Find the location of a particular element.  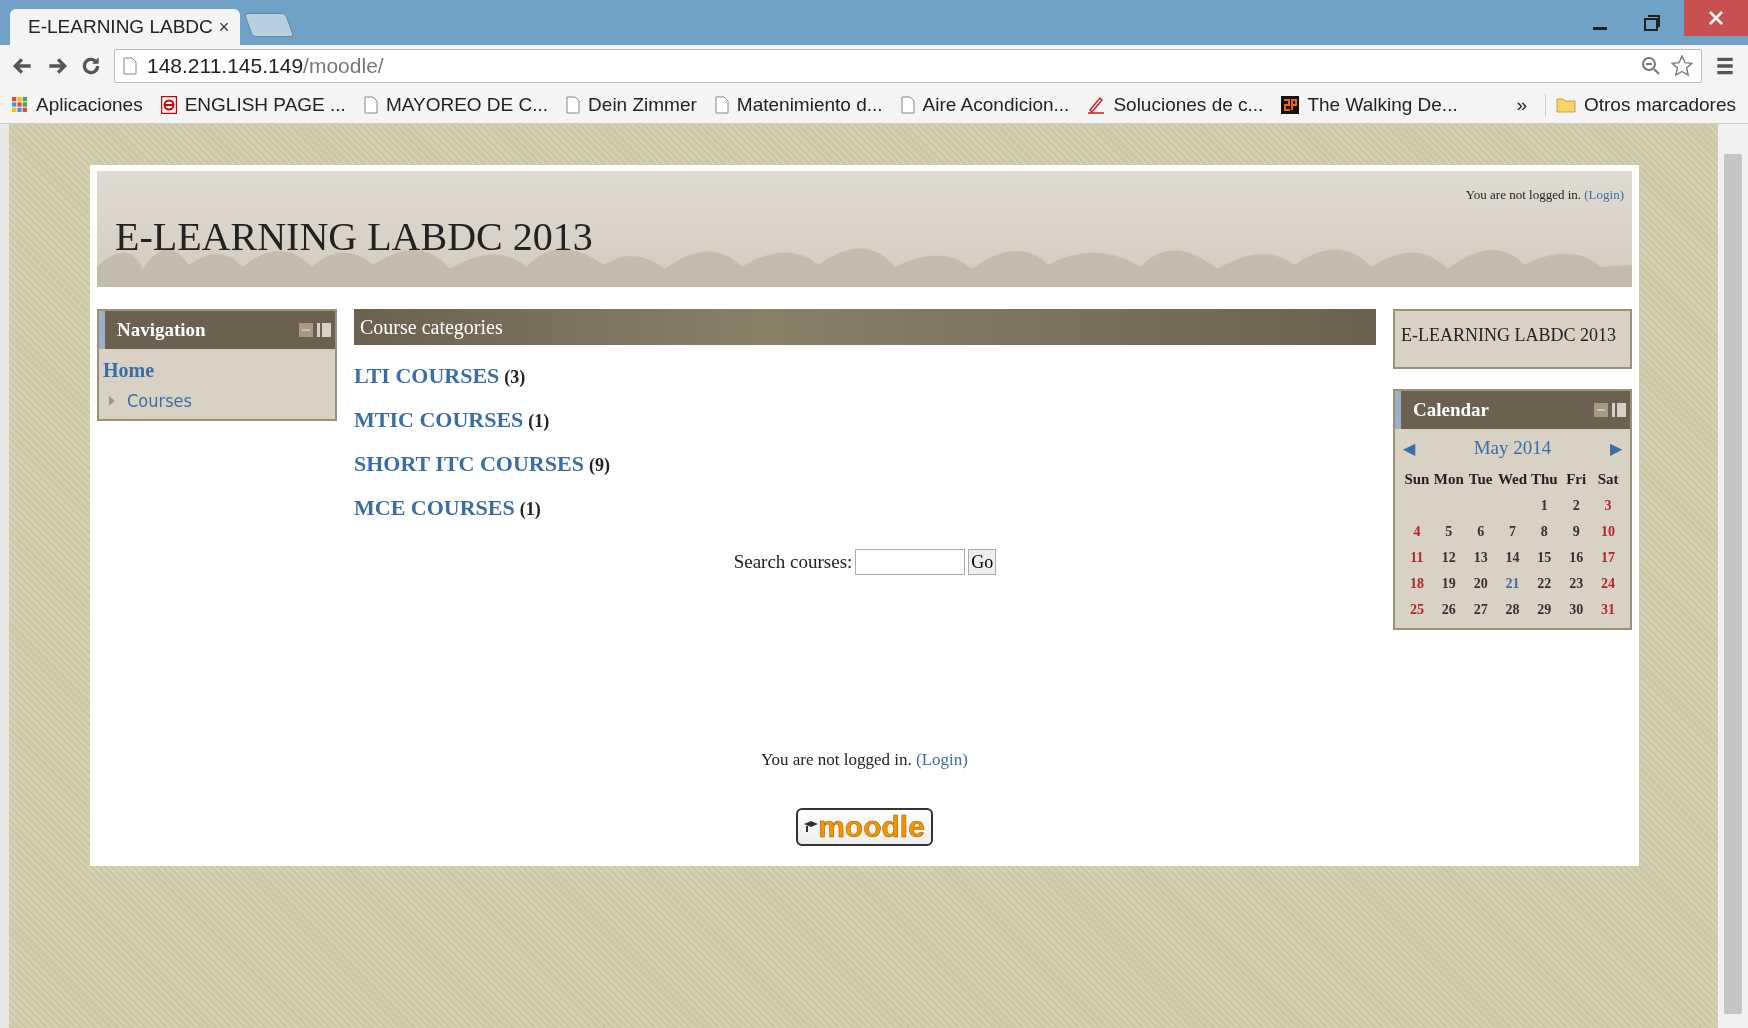

calendar-day: 3 is located at coordinates (1608, 506).